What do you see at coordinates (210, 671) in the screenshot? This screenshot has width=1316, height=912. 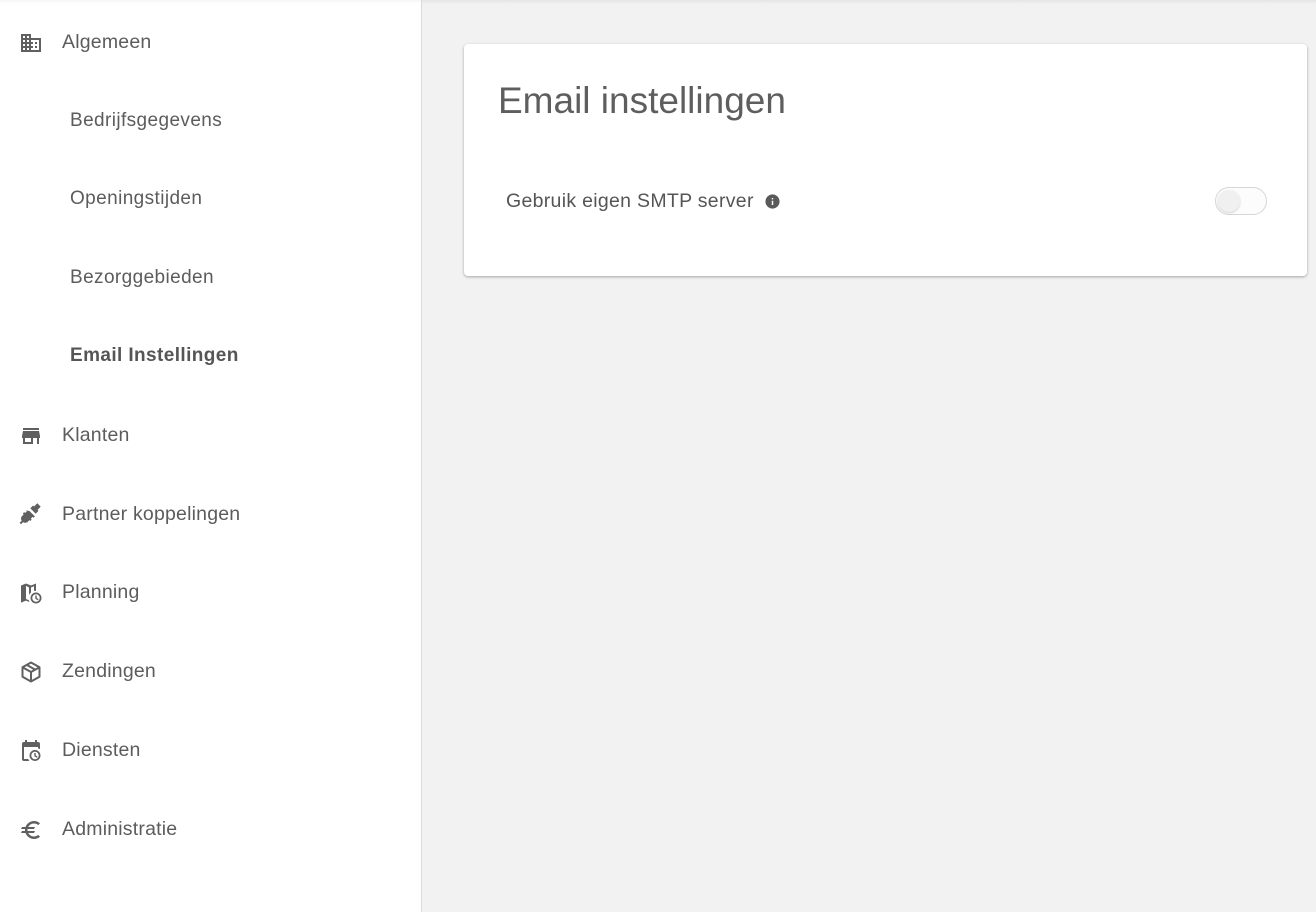 I see `sidebar-item-zendingen: Zendingen` at bounding box center [210, 671].